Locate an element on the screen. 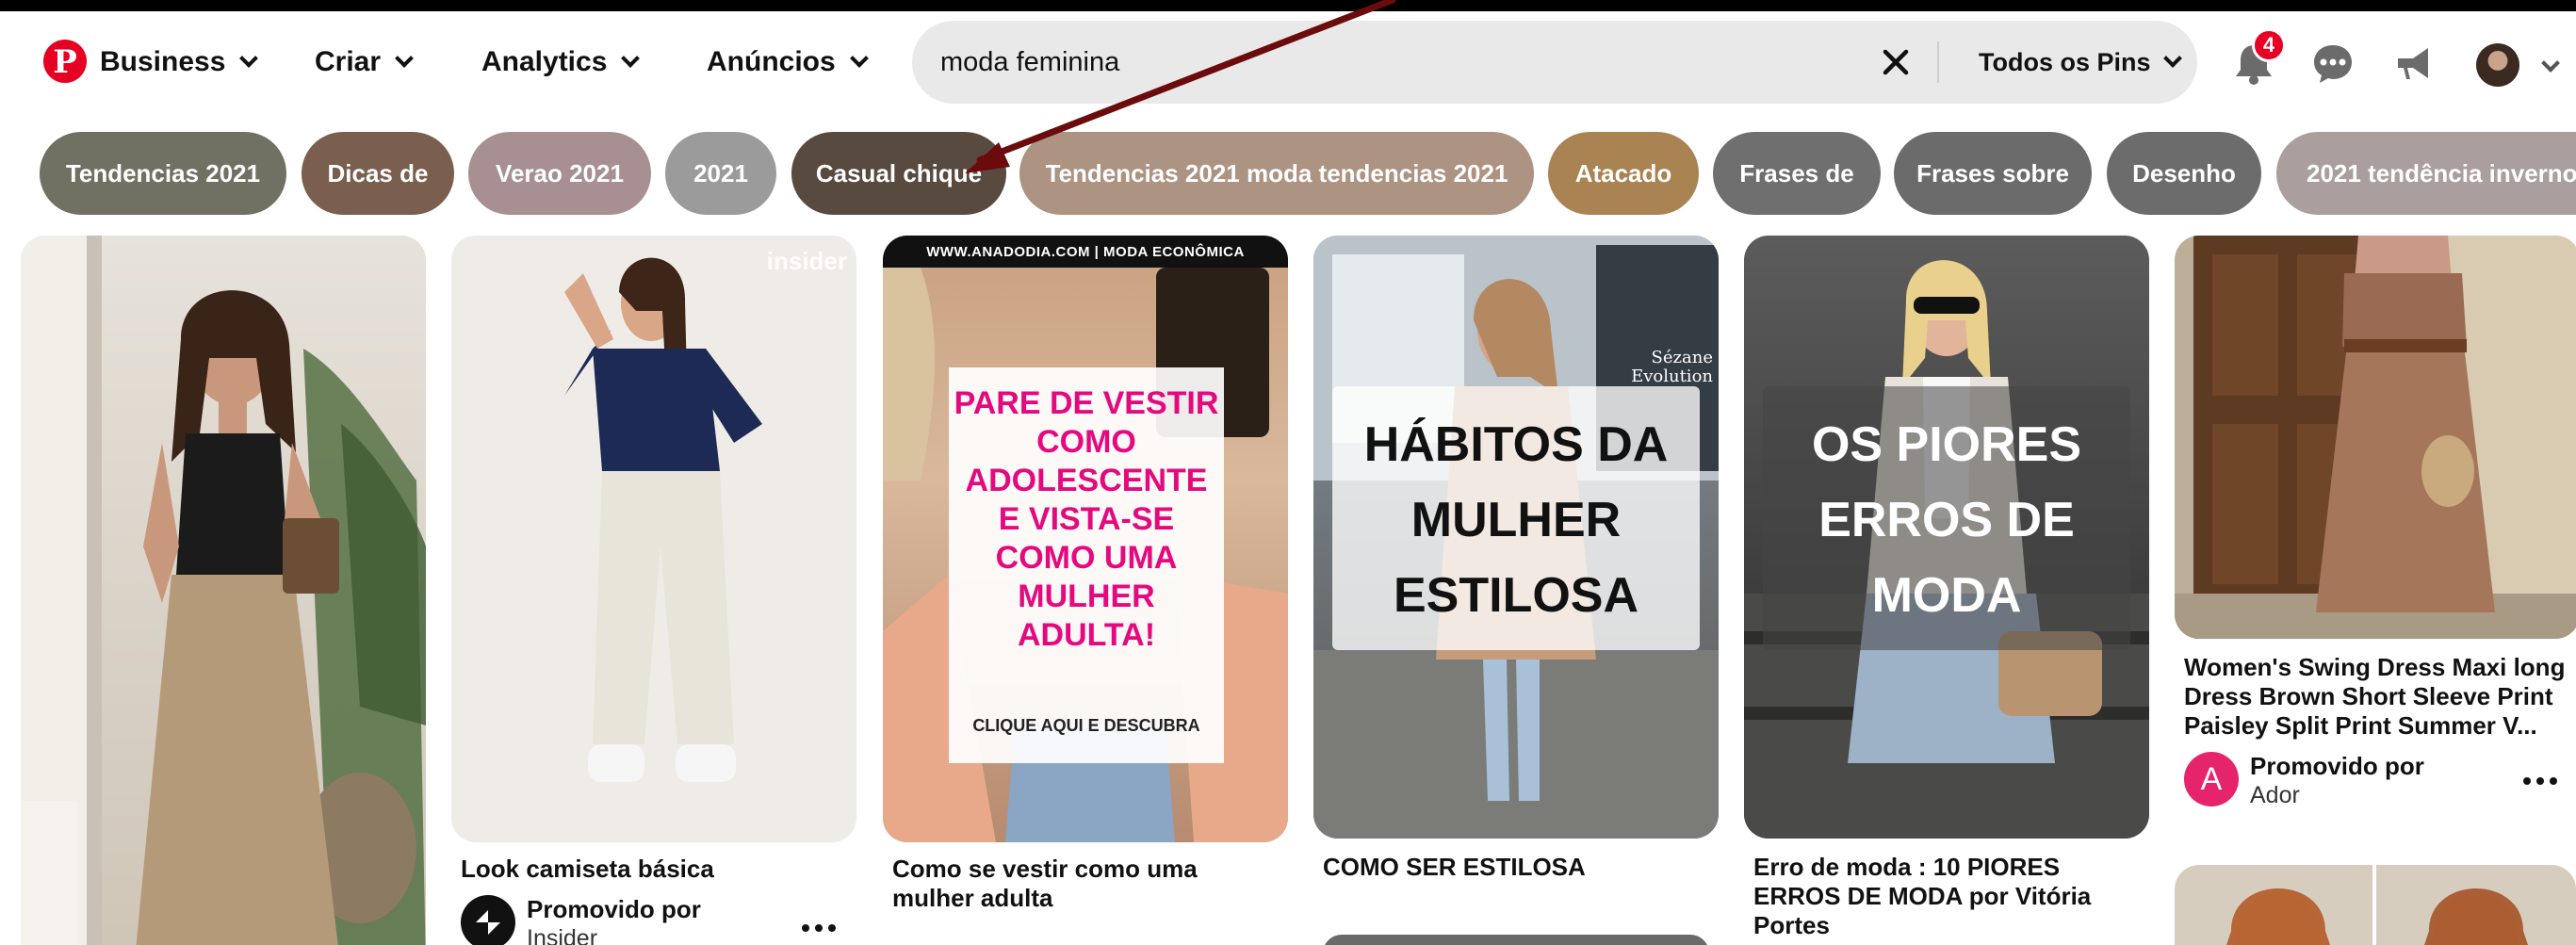  overlay-cta: CLIQUE AQUI E DESCUBRA is located at coordinates (1086, 725).